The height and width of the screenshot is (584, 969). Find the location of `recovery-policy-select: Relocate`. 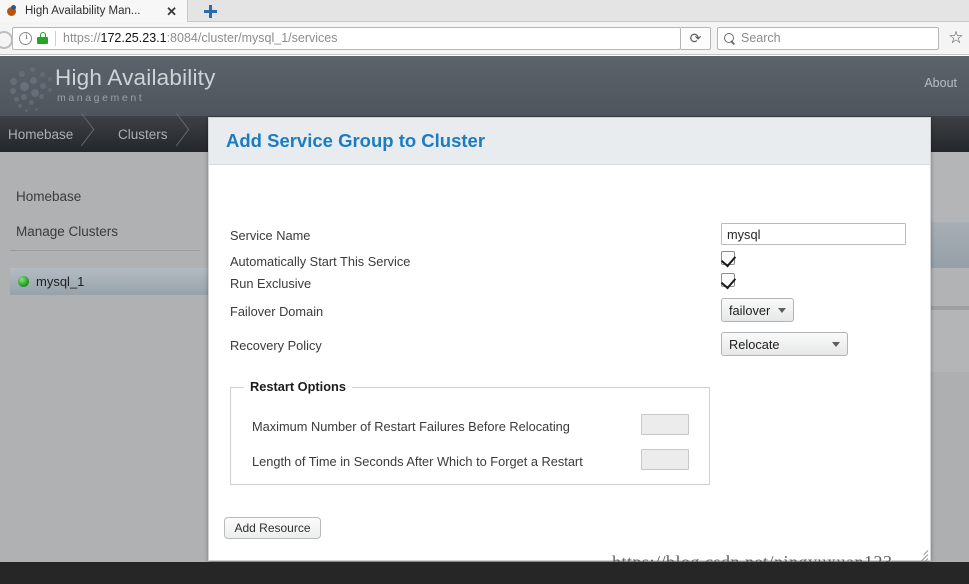

recovery-policy-select: Relocate is located at coordinates (784, 344).